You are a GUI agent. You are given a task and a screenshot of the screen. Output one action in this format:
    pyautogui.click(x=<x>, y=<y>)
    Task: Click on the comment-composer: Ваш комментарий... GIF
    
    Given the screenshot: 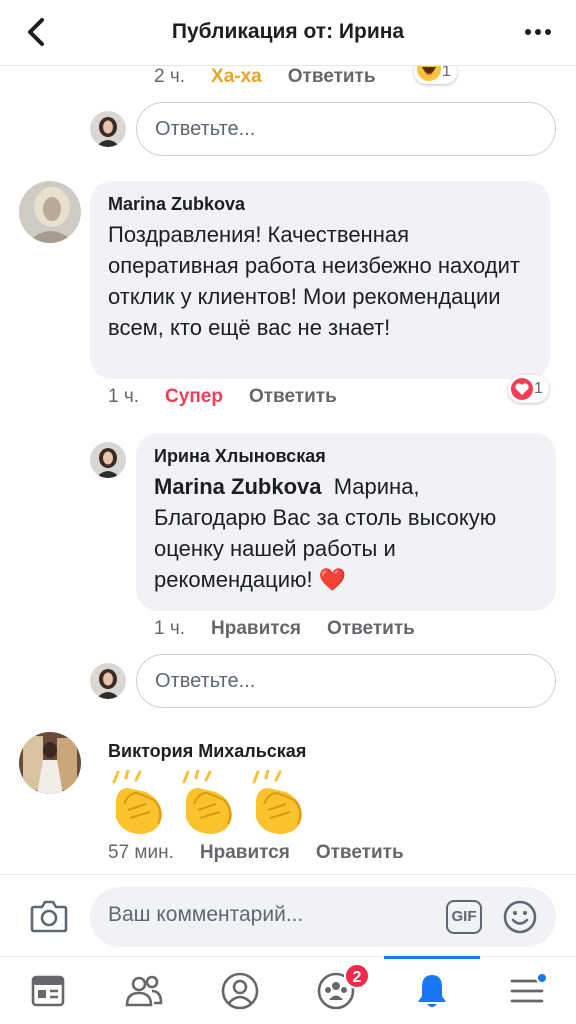 What is the action you would take?
    pyautogui.click(x=288, y=915)
    